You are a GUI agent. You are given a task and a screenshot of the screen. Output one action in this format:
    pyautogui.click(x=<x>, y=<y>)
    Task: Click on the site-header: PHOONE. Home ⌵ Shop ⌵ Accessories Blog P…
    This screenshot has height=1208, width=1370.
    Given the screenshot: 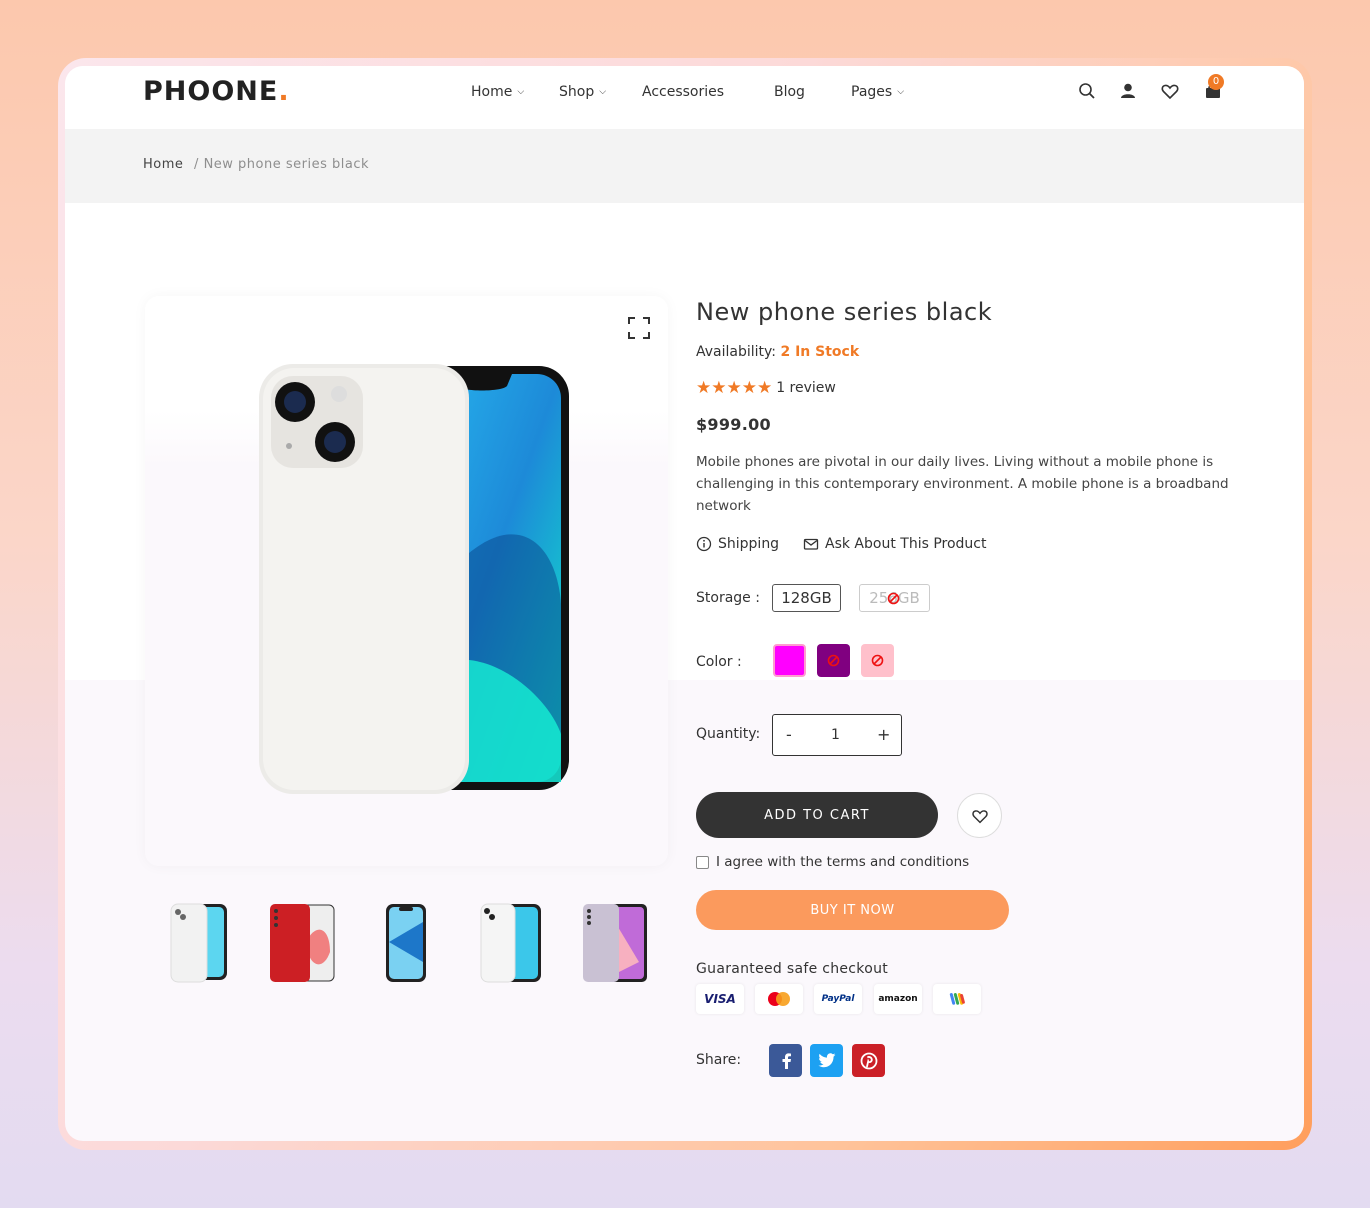 What is the action you would take?
    pyautogui.click(x=684, y=97)
    